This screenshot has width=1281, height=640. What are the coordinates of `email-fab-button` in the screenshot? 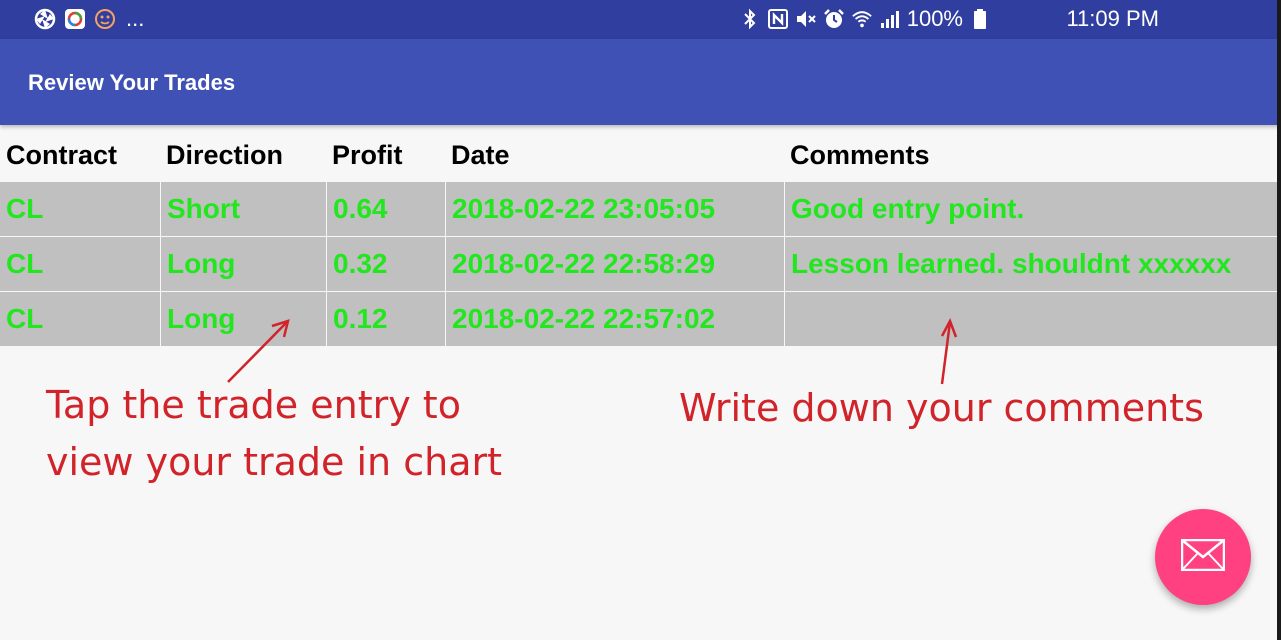 It's located at (1203, 557).